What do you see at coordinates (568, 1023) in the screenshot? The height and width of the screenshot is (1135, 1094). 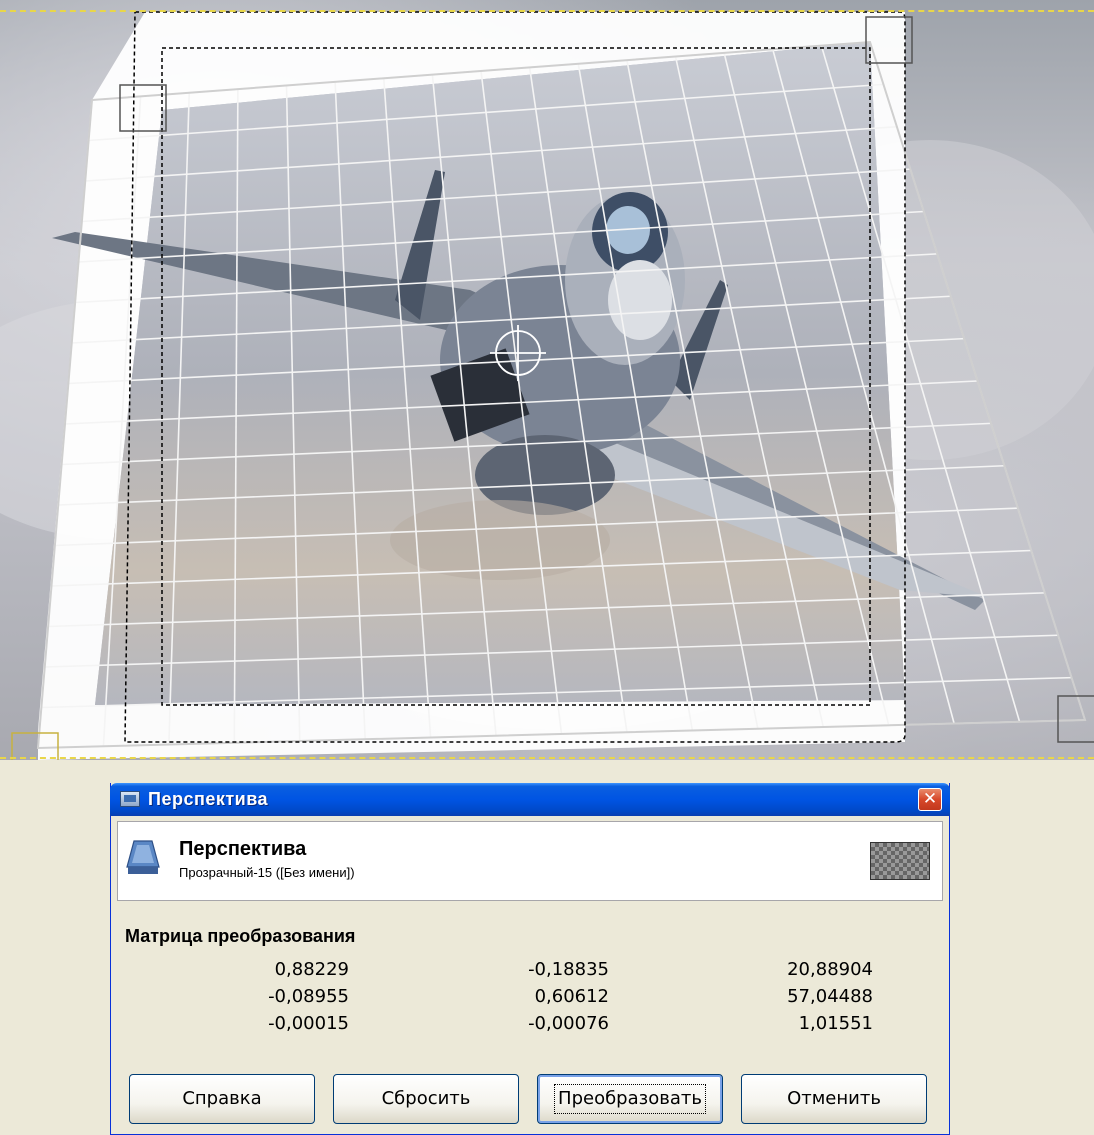 I see `matrix-cell: -0,00076` at bounding box center [568, 1023].